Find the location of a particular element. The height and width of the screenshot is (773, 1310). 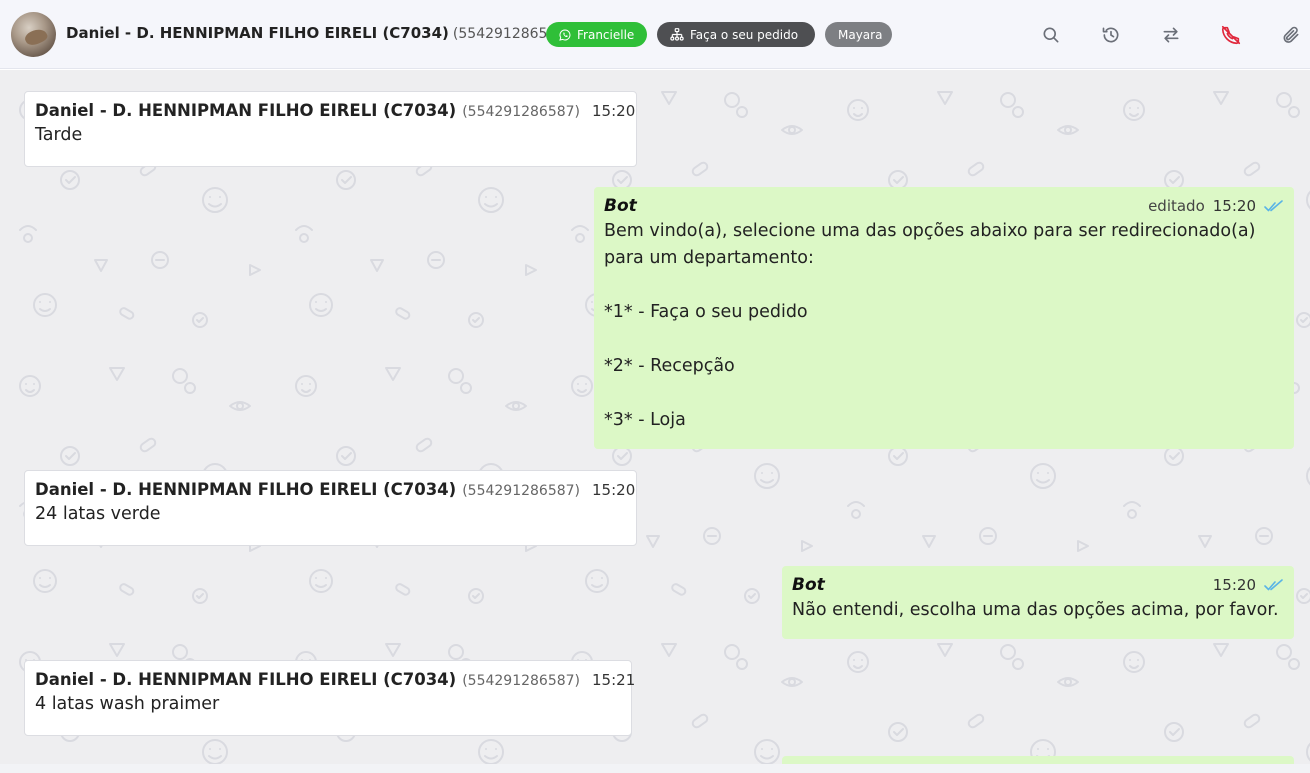

transfer-icon is located at coordinates (1171, 35).